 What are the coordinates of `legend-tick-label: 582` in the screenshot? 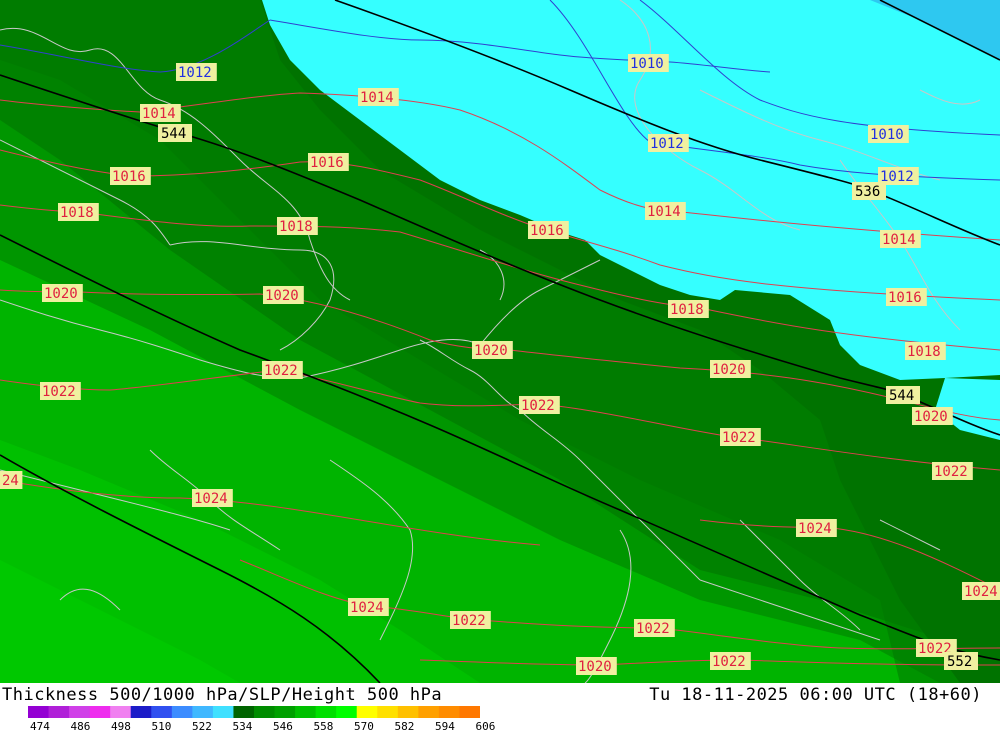 It's located at (404, 726).